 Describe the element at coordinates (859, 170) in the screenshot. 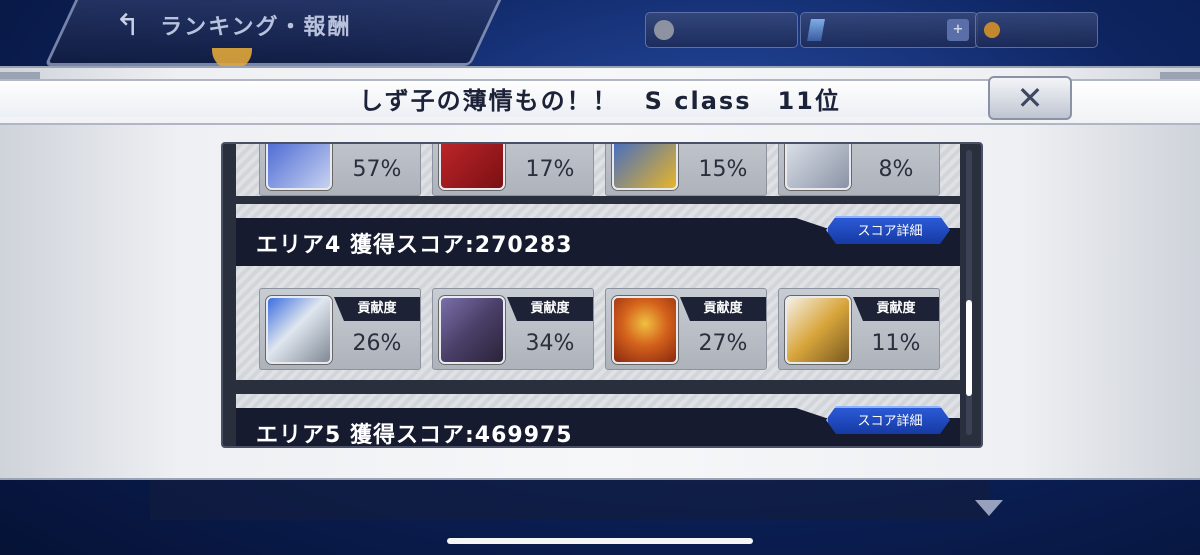

I see `unit-card: 8%` at that location.